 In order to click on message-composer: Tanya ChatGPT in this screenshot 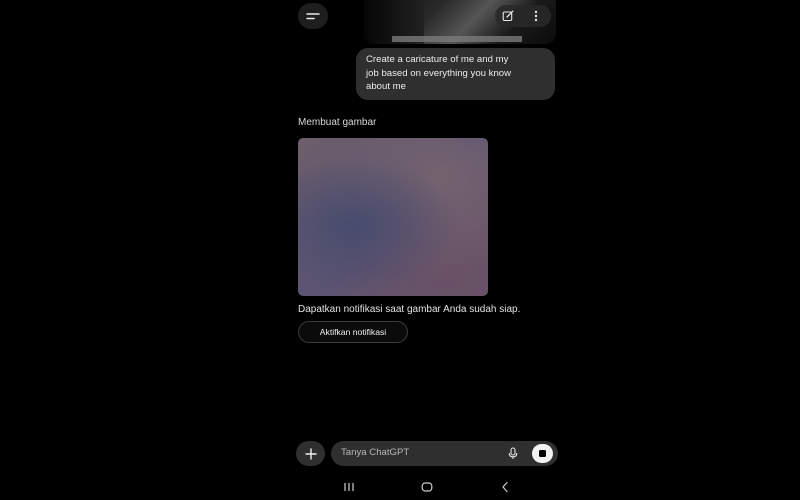, I will do `click(444, 453)`.